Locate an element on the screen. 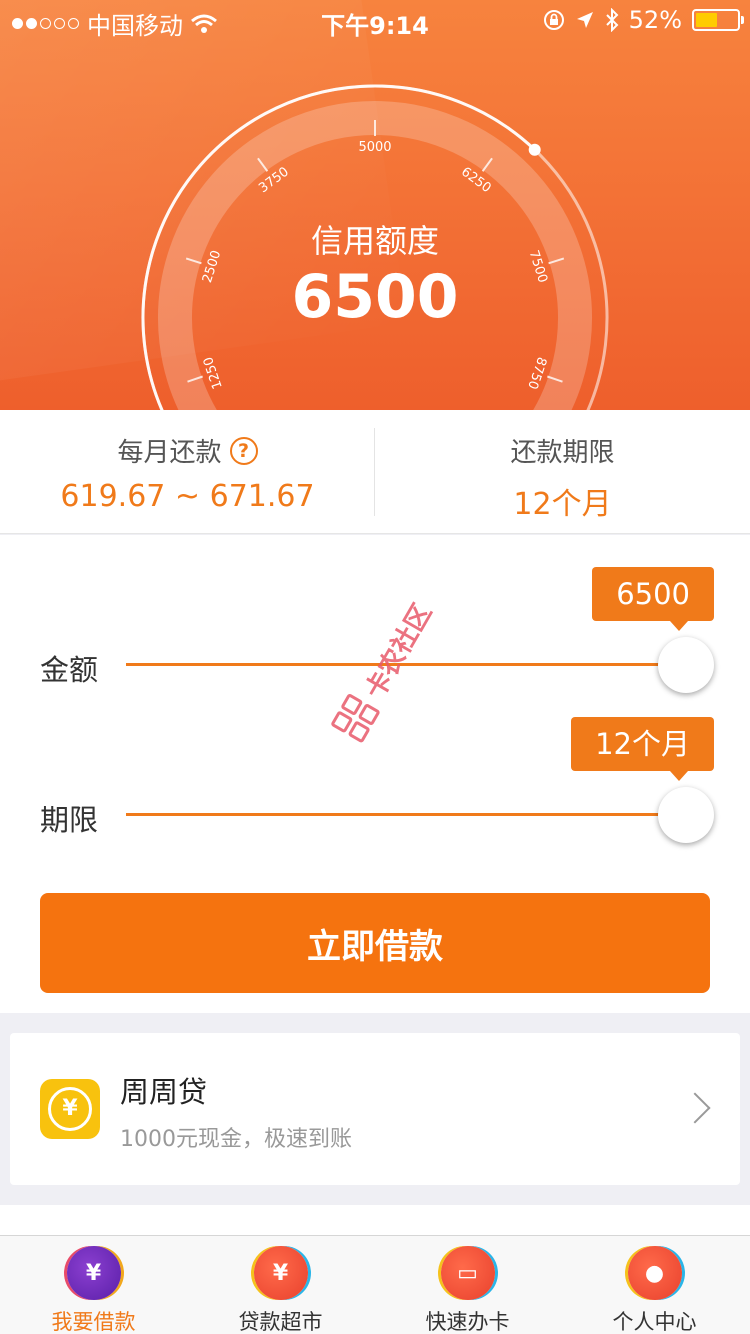 The image size is (750, 1334). user-icon: ● is located at coordinates (654, 1273).